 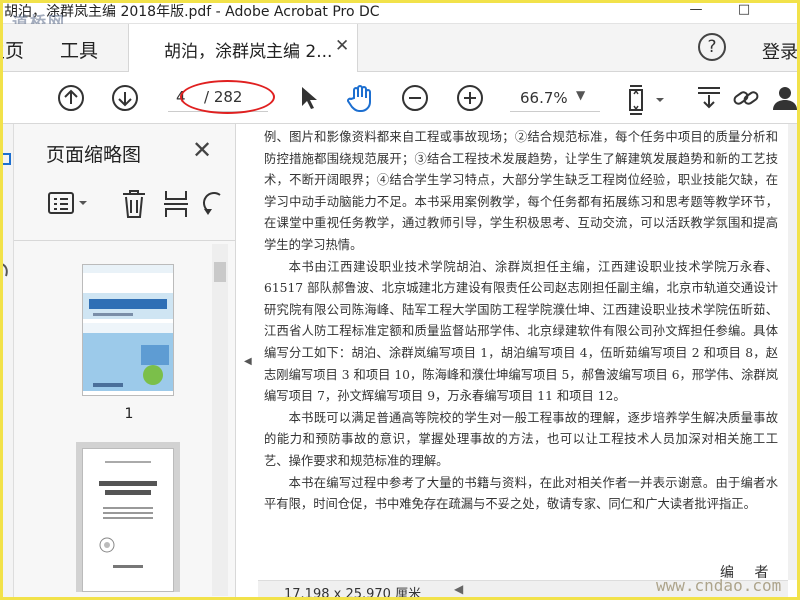 I want to click on main-toolbar: 4 / 282 66.7% ▼, so click(x=400, y=98).